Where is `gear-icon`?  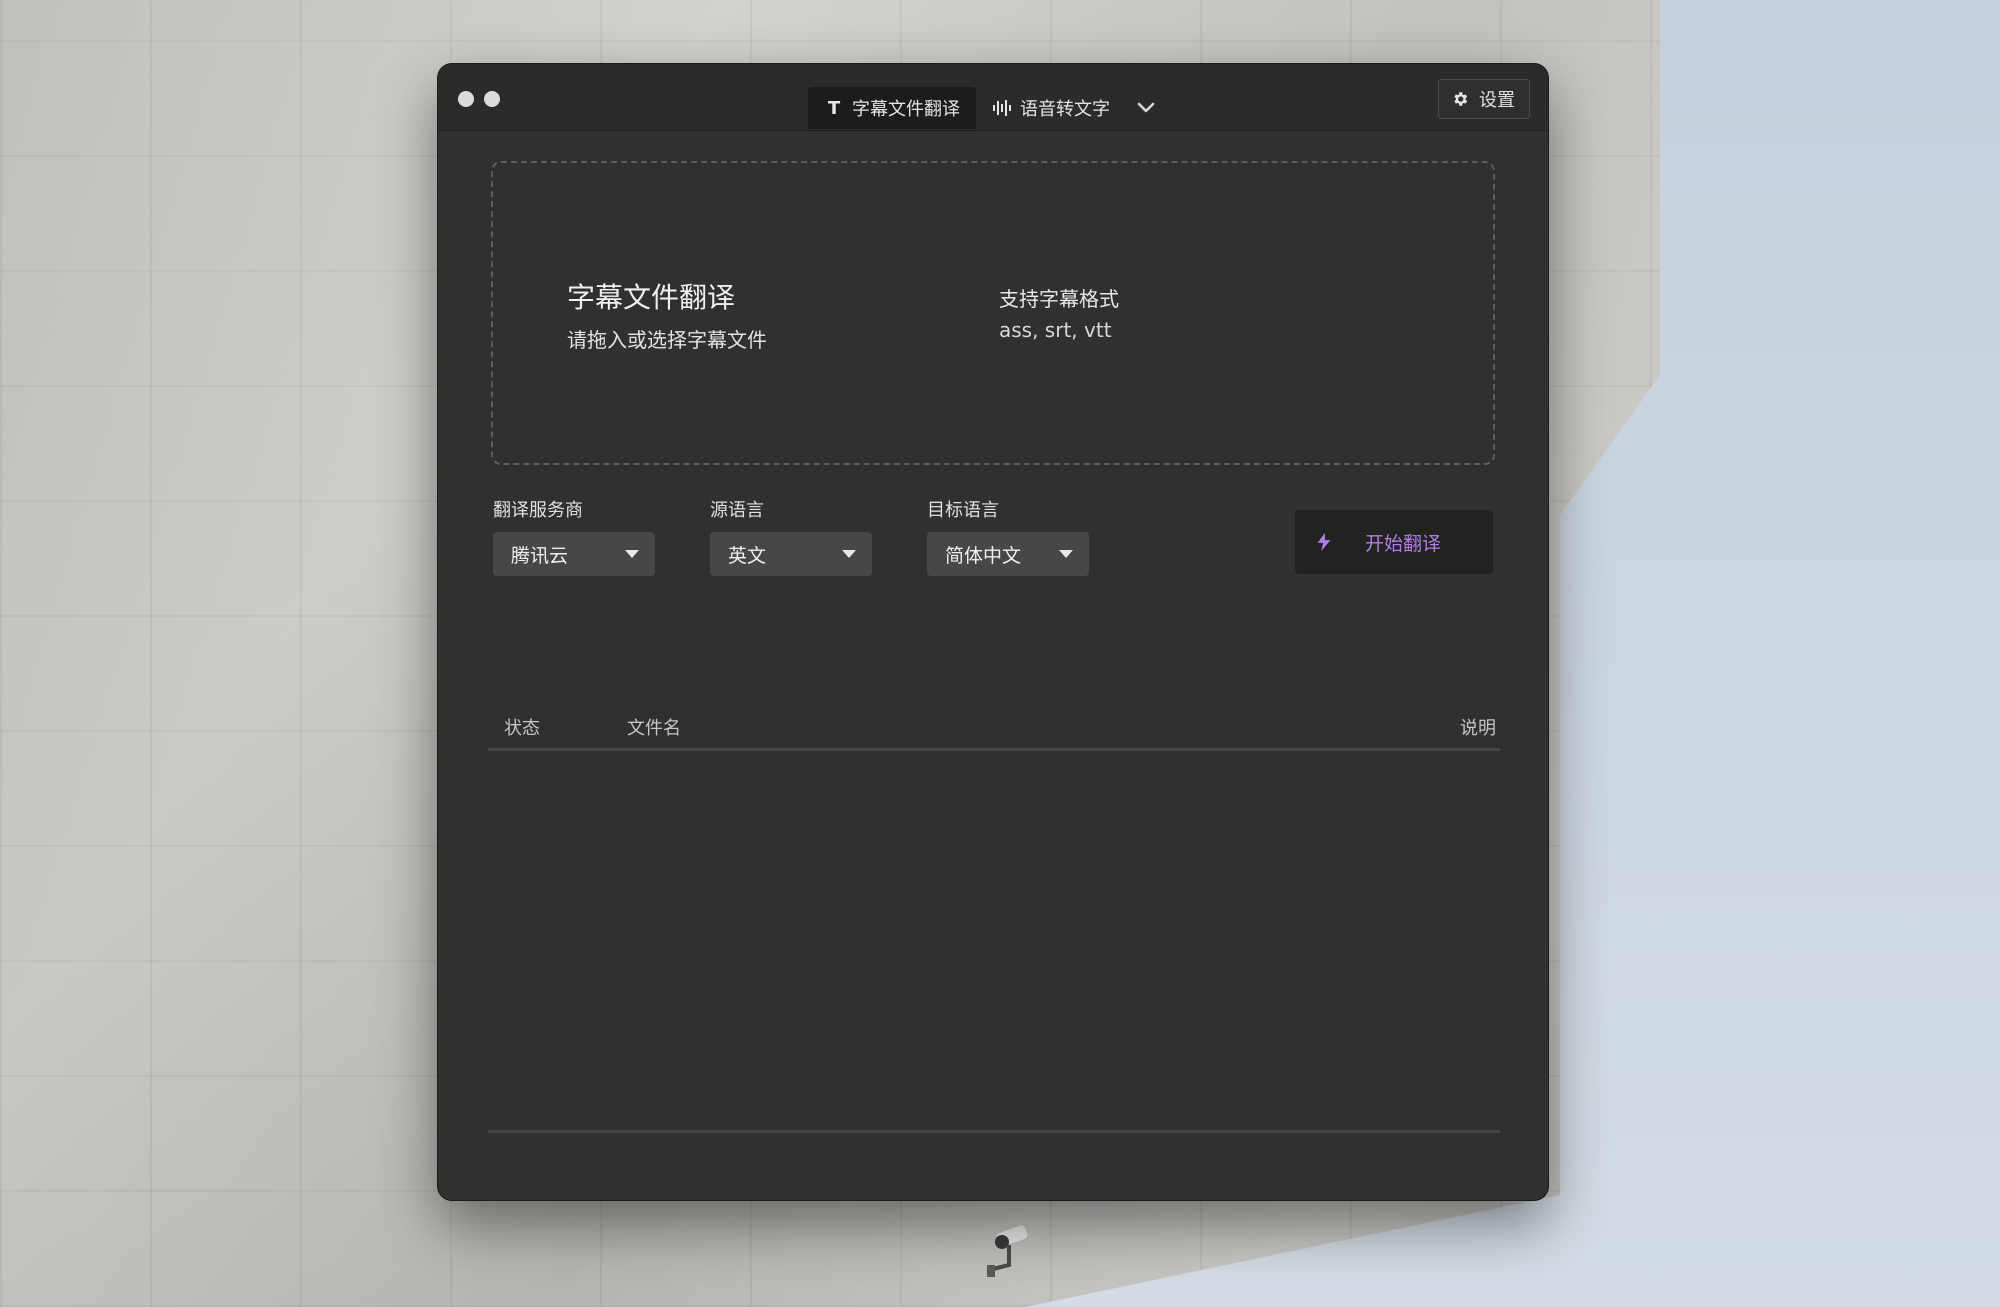 gear-icon is located at coordinates (1461, 99).